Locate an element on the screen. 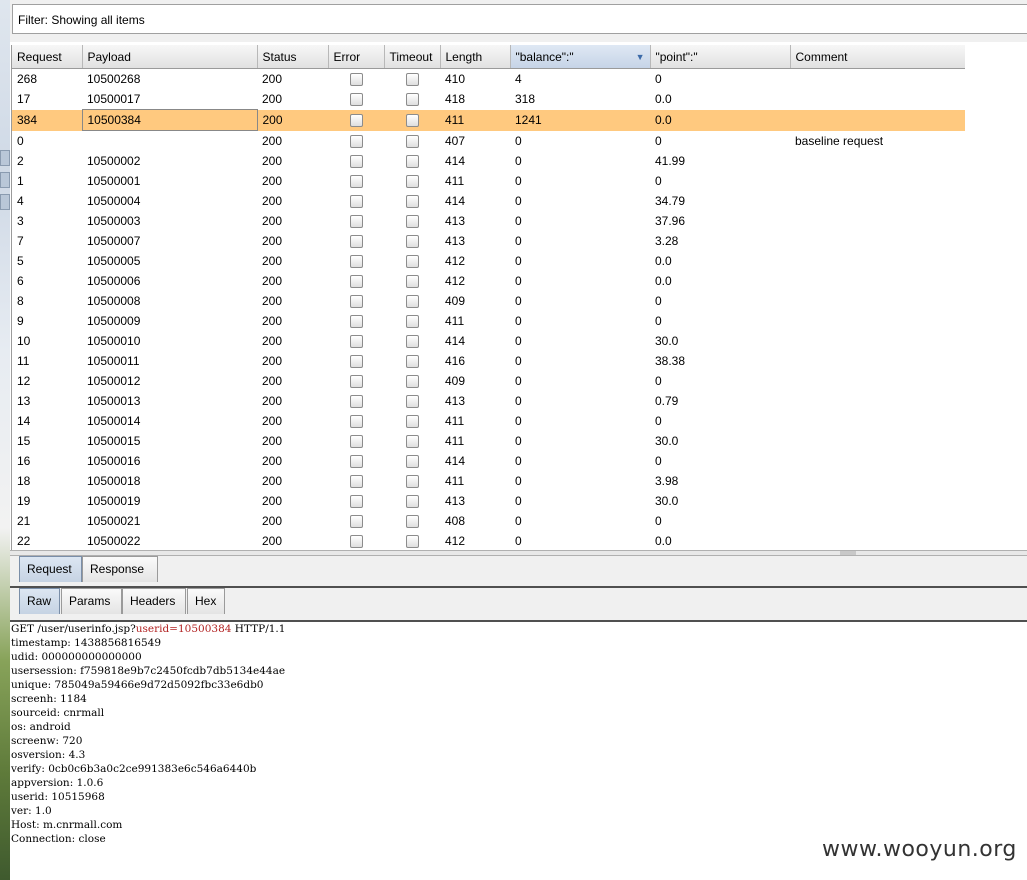  table-row: 12 10500012 200 409 0 0 is located at coordinates (488, 381).